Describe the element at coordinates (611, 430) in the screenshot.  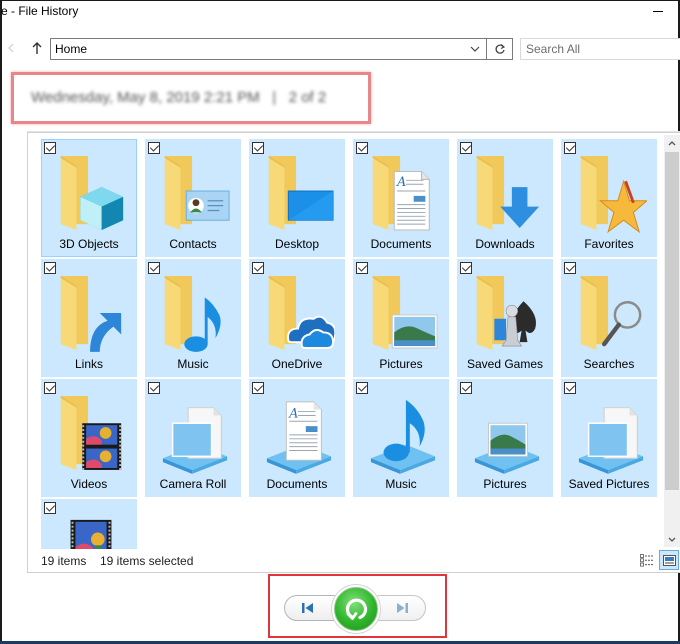
I see `saved-pictures-library-icon` at that location.